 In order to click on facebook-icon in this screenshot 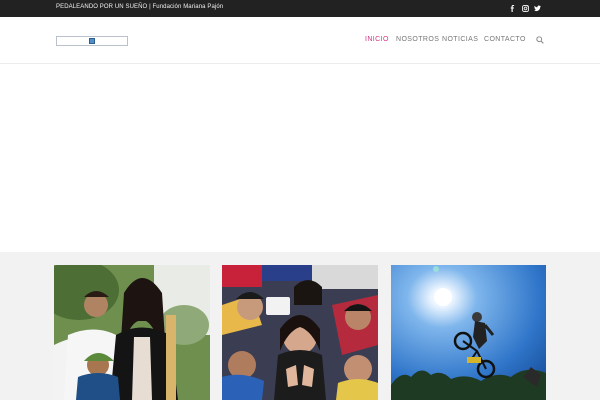, I will do `click(512, 8)`.